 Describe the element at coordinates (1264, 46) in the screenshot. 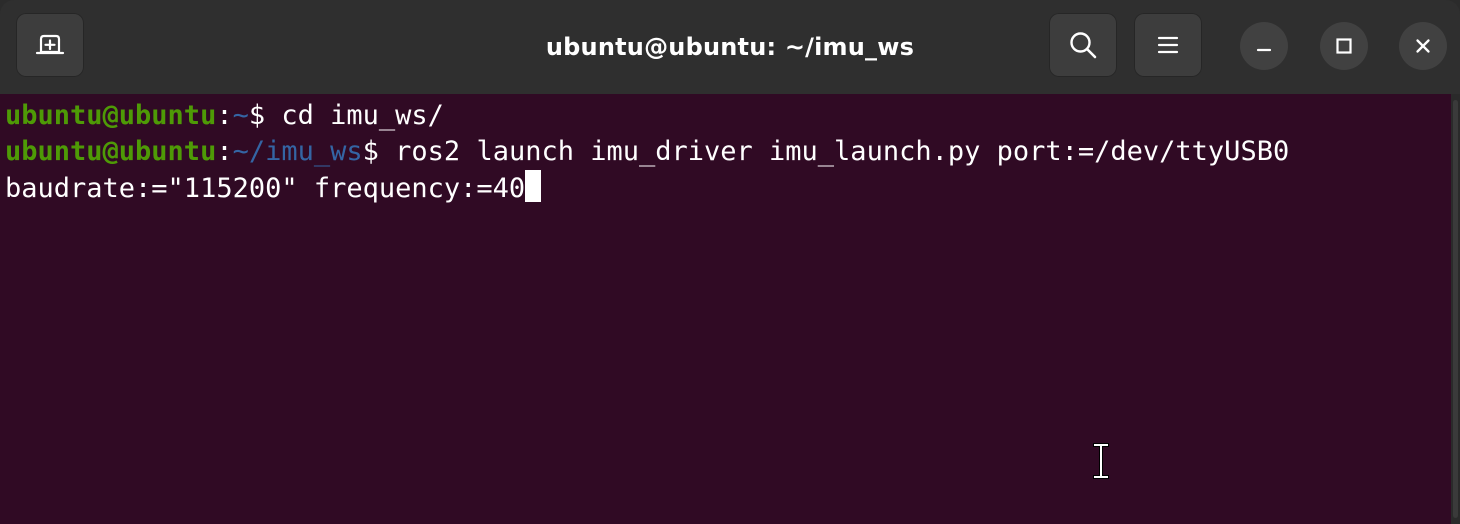

I see `minimize-button` at that location.